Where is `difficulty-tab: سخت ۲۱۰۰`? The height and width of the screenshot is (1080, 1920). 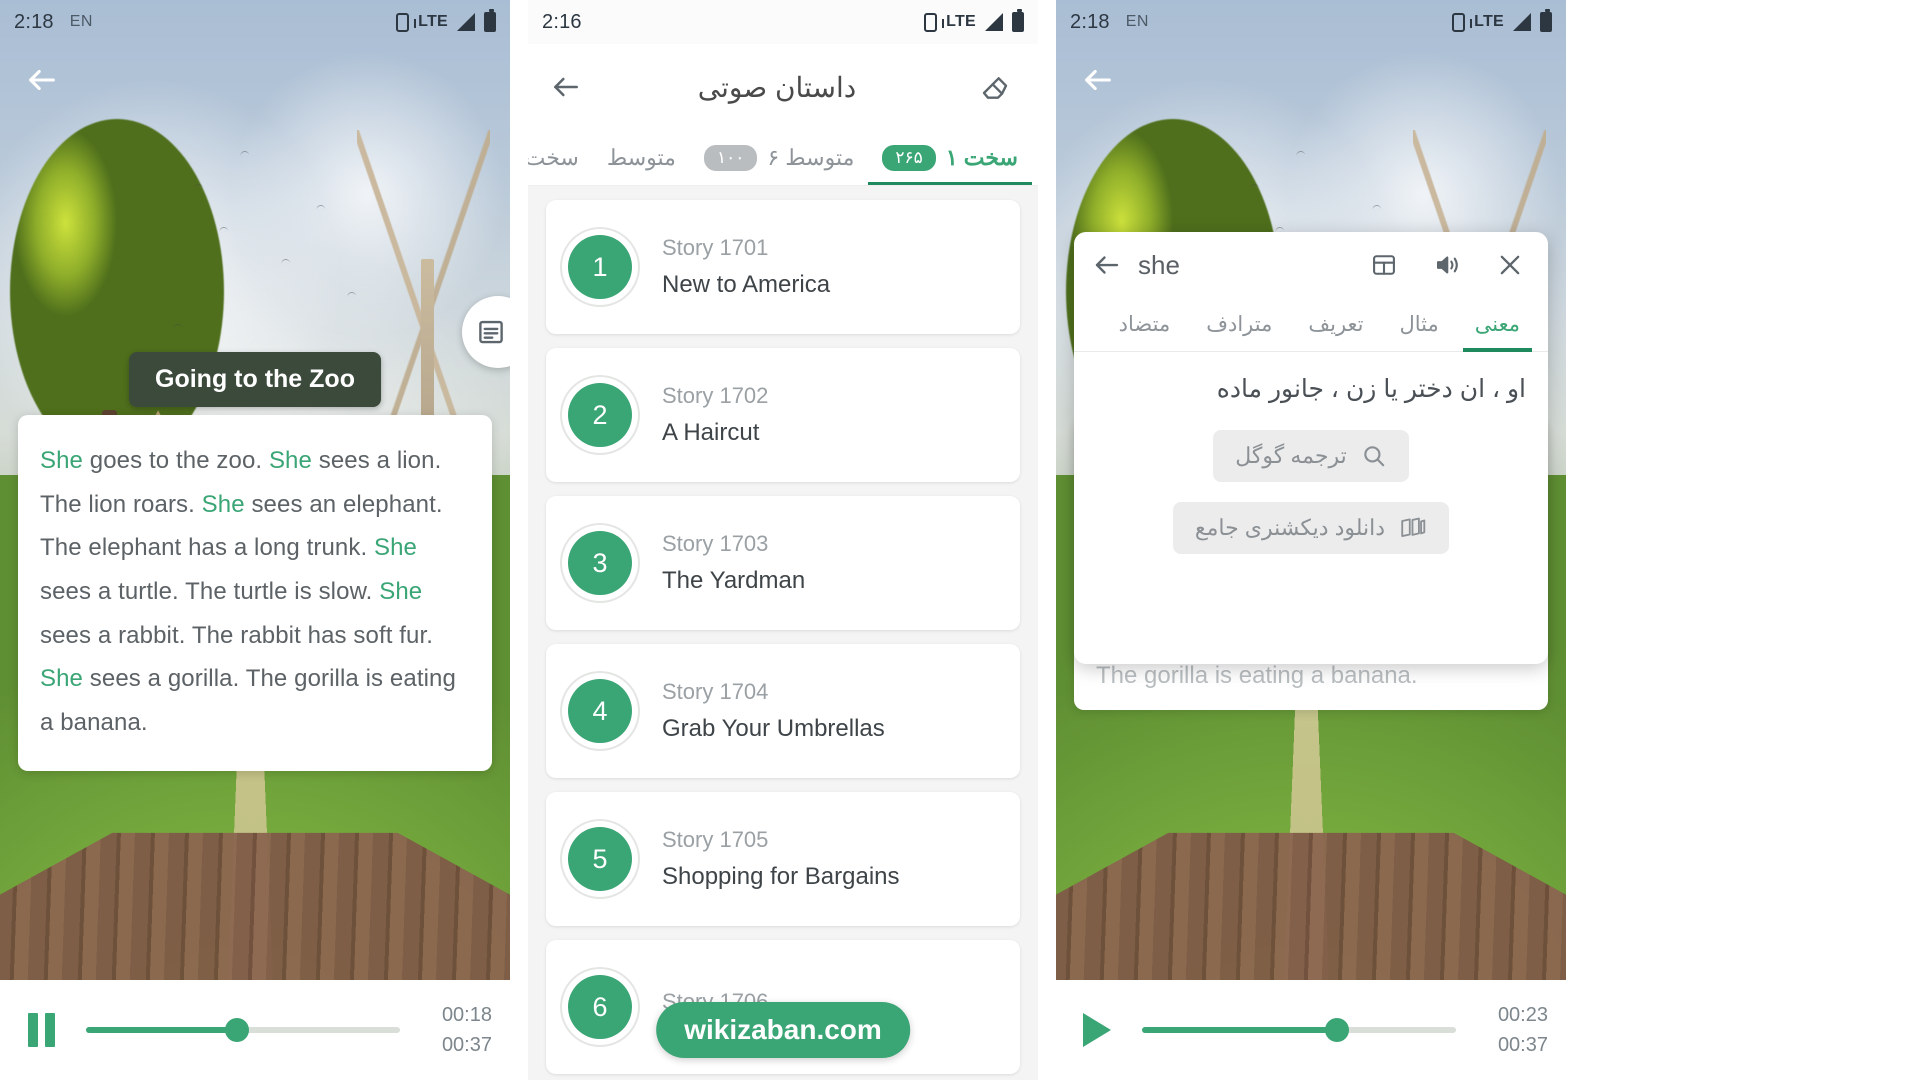 difficulty-tab: سخت ۲۱۰۰ is located at coordinates (560, 157).